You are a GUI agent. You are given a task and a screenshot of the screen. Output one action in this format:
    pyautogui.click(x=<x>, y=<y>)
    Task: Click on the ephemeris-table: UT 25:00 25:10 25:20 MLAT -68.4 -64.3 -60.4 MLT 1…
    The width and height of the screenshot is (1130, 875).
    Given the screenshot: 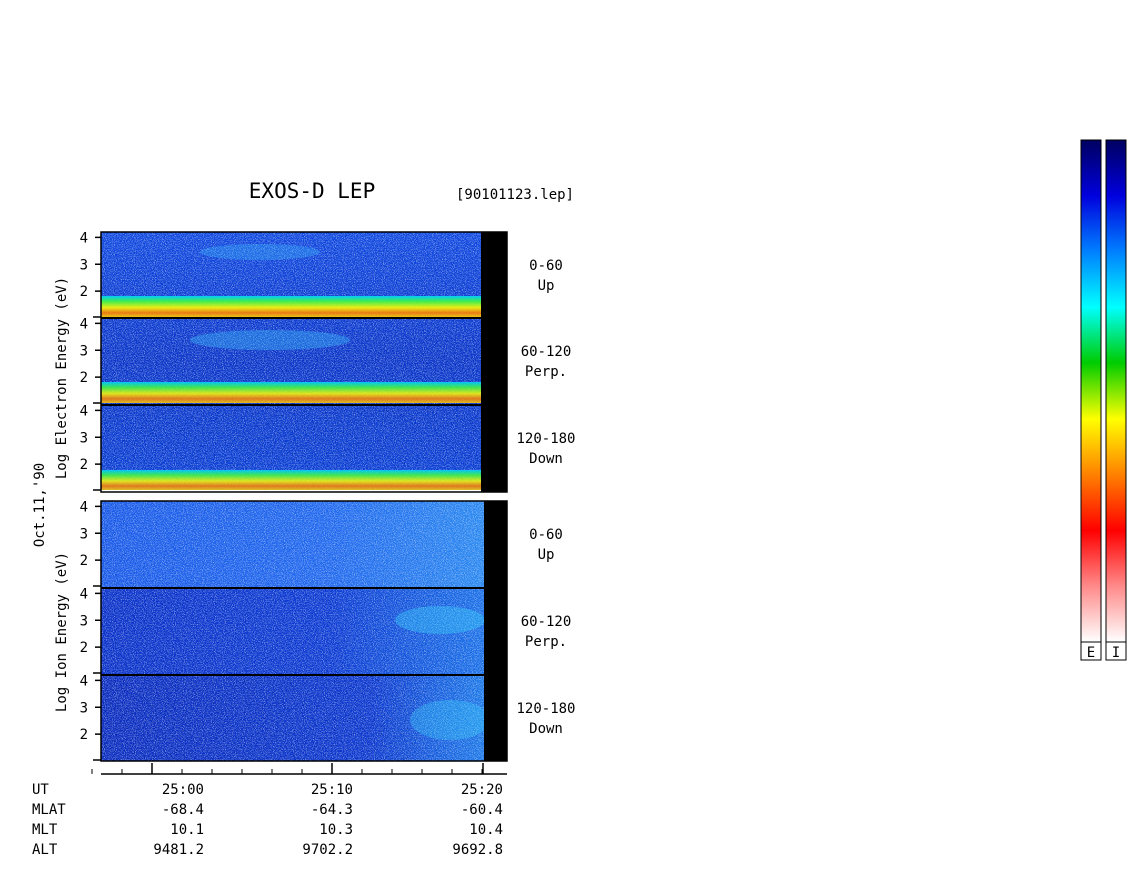 What is the action you would take?
    pyautogui.click(x=267, y=820)
    